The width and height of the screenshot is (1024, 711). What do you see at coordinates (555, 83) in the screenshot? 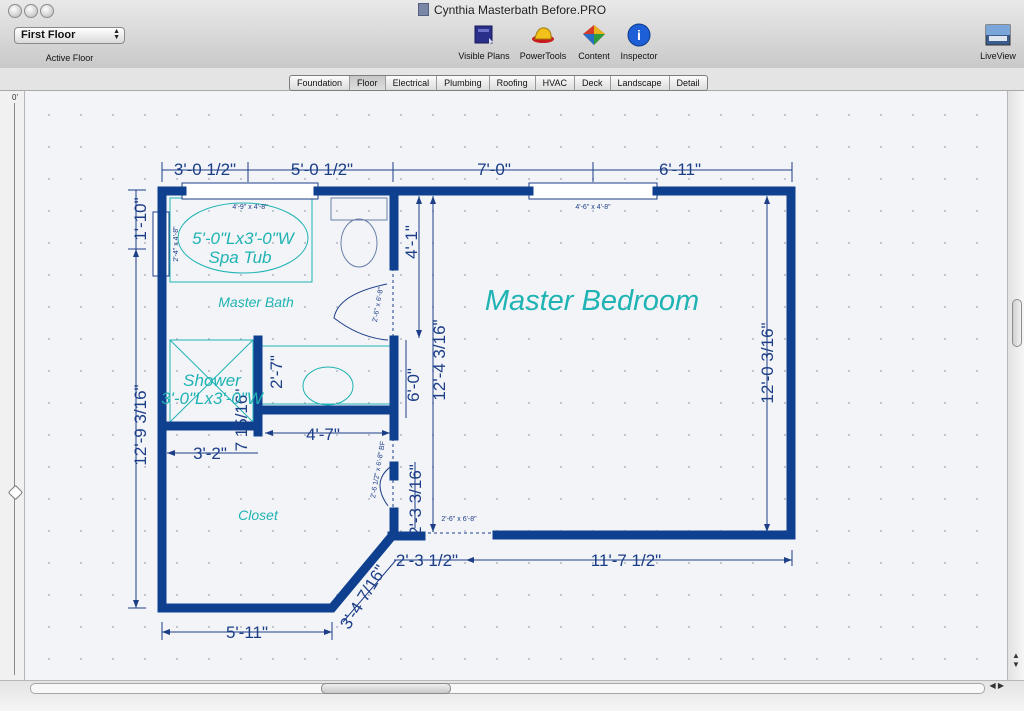
I see `tab-hvac: HVAC` at bounding box center [555, 83].